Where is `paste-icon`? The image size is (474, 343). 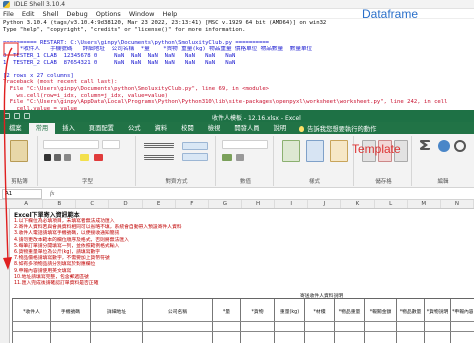 paste-icon is located at coordinates (19, 151).